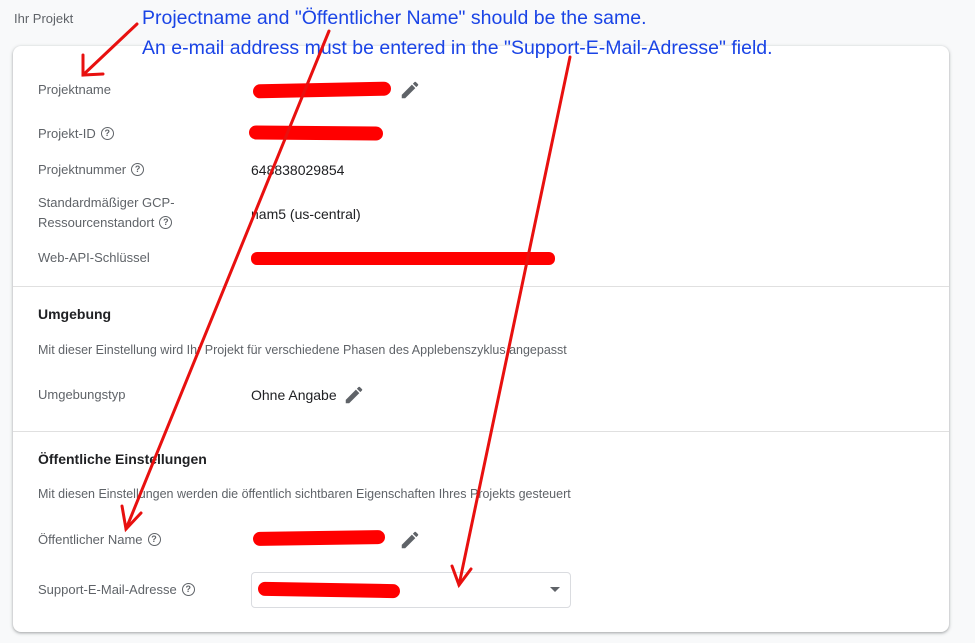  I want to click on arrow-to-projektname, so click(110, 49).